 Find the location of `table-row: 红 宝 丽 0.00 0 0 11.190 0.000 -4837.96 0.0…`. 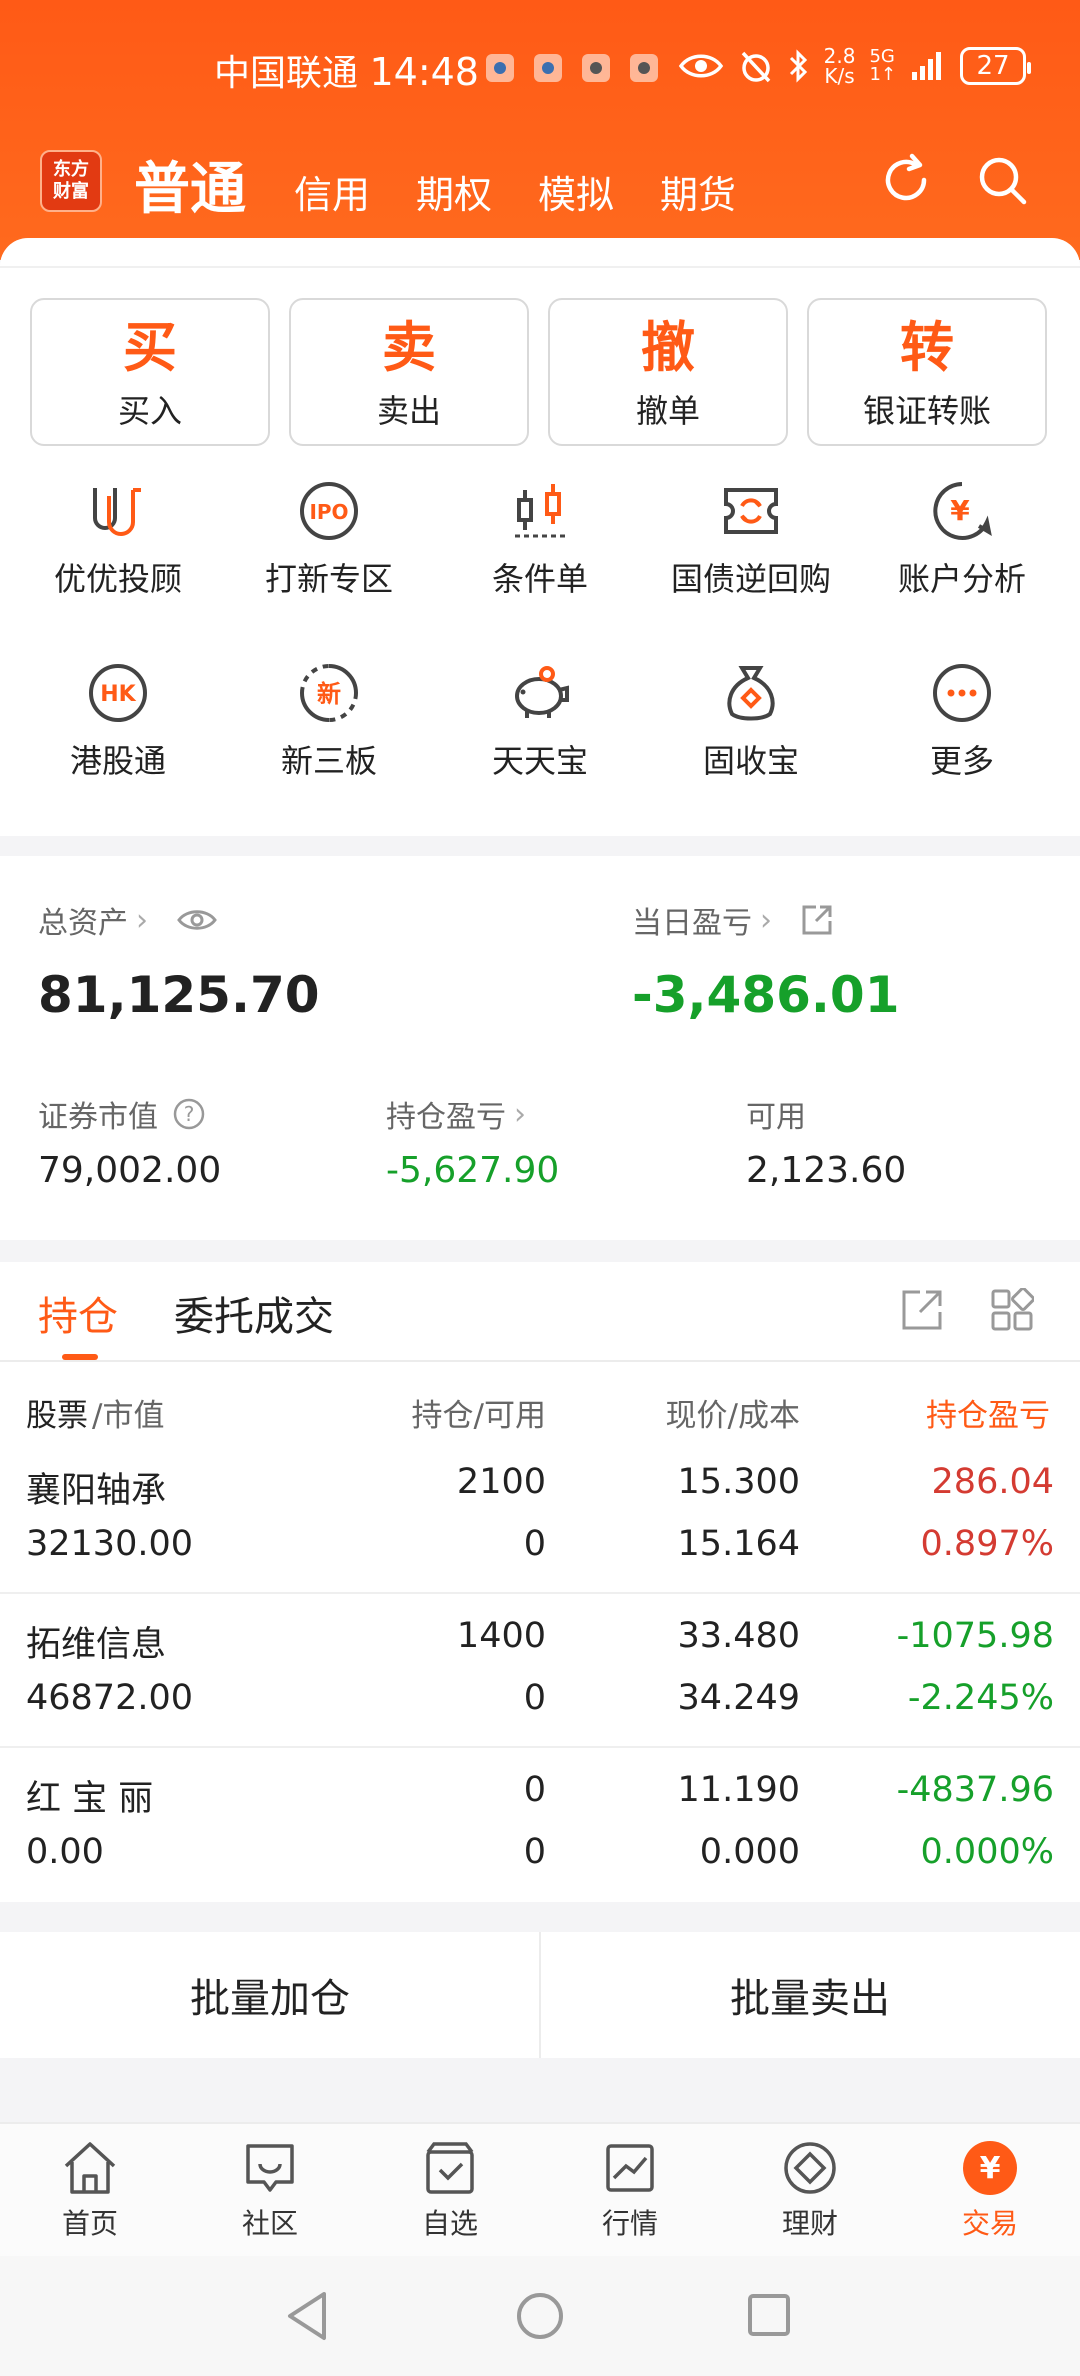

table-row: 红 宝 丽 0.00 0 0 11.190 0.000 -4837.96 0.0… is located at coordinates (540, 1825).